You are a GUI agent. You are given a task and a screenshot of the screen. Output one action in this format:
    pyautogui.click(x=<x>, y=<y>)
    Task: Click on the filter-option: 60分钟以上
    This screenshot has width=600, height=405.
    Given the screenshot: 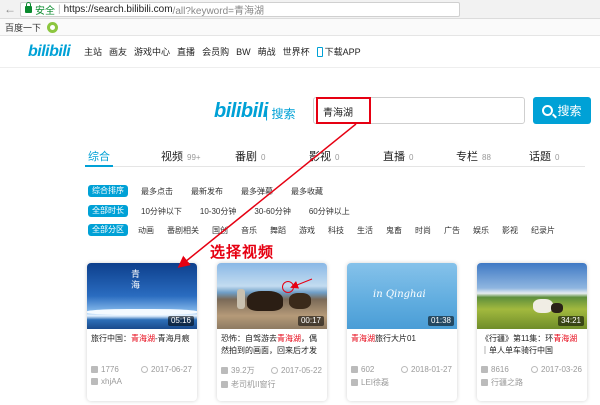 What is the action you would take?
    pyautogui.click(x=329, y=211)
    